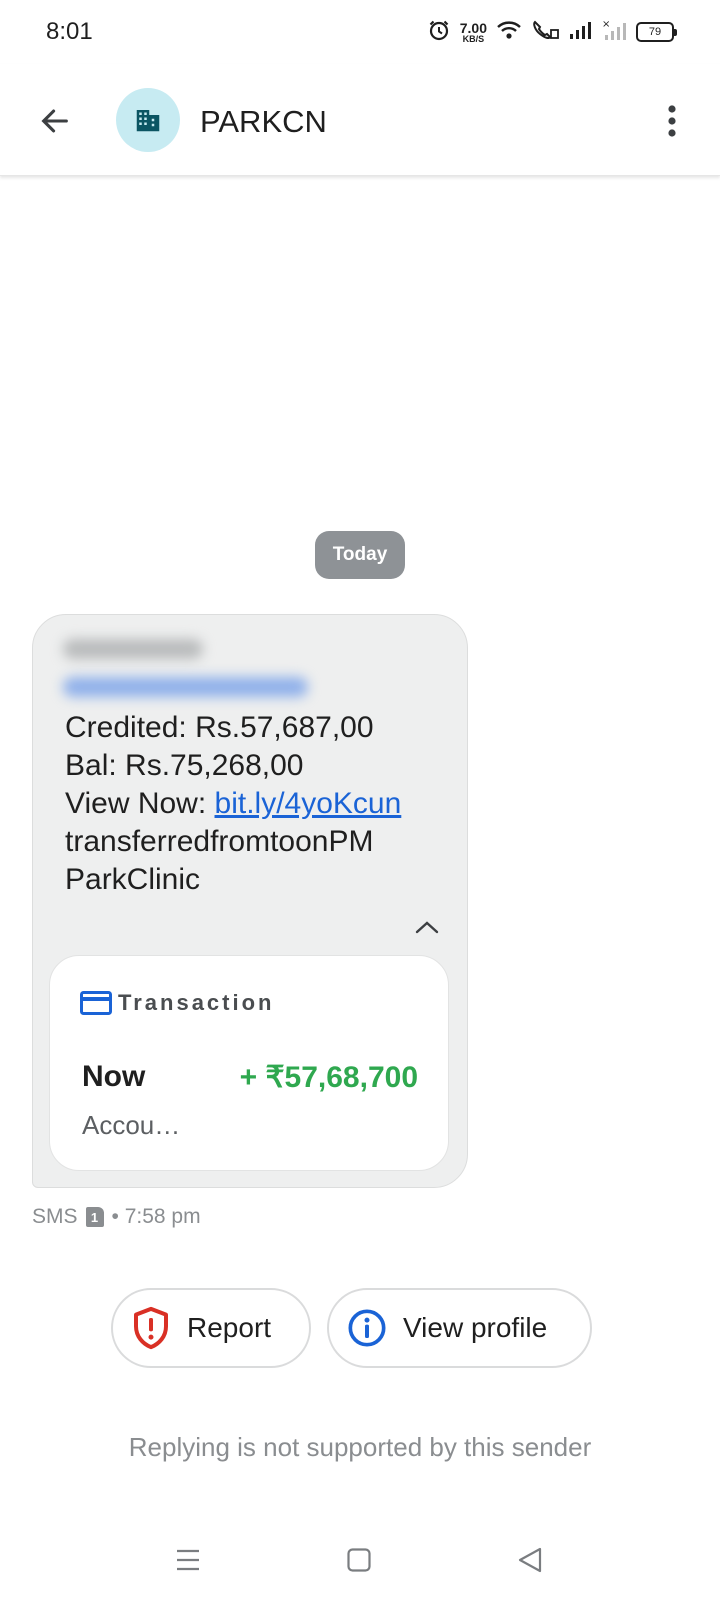 The width and height of the screenshot is (720, 1600). Describe the element at coordinates (219, 841) in the screenshot. I see `transfer-line: transferredfromtoonPM` at that location.